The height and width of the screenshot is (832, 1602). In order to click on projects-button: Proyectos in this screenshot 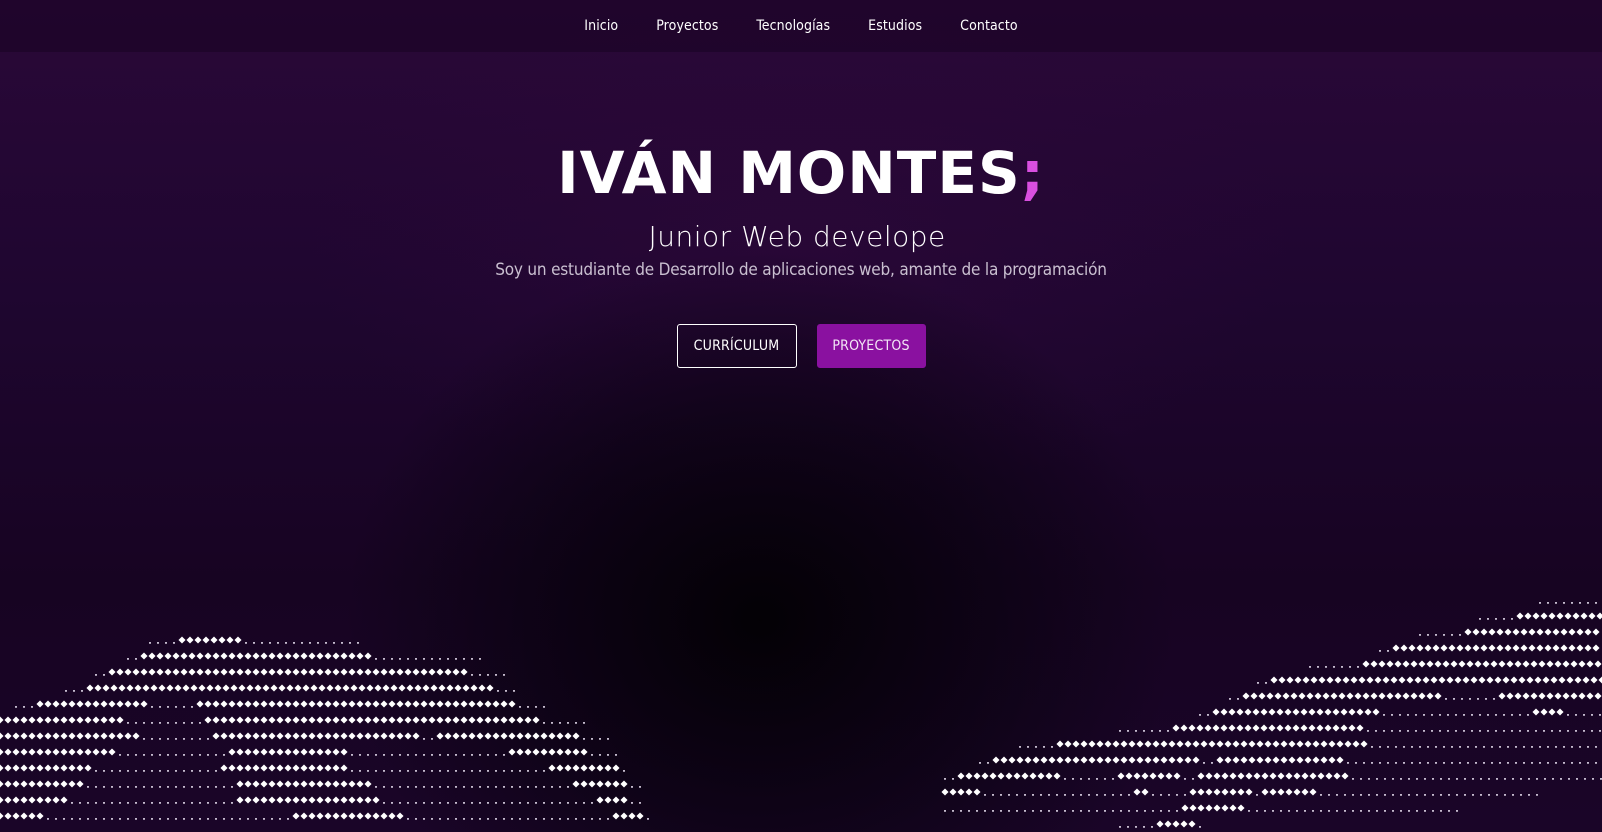, I will do `click(871, 346)`.